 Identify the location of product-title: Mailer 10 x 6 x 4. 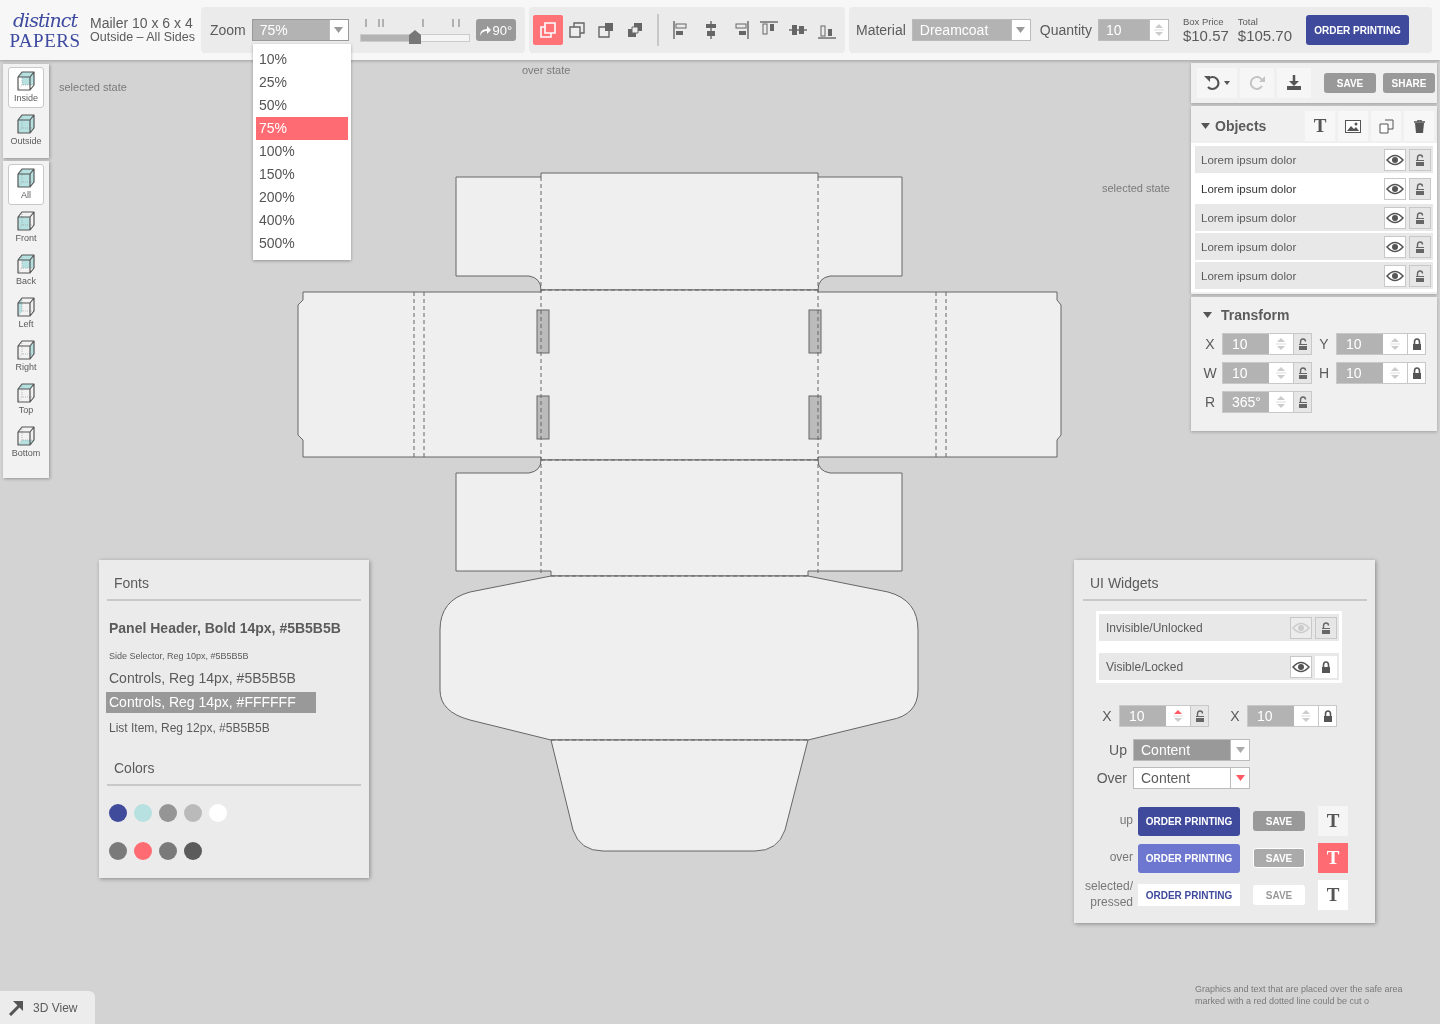
(142, 23).